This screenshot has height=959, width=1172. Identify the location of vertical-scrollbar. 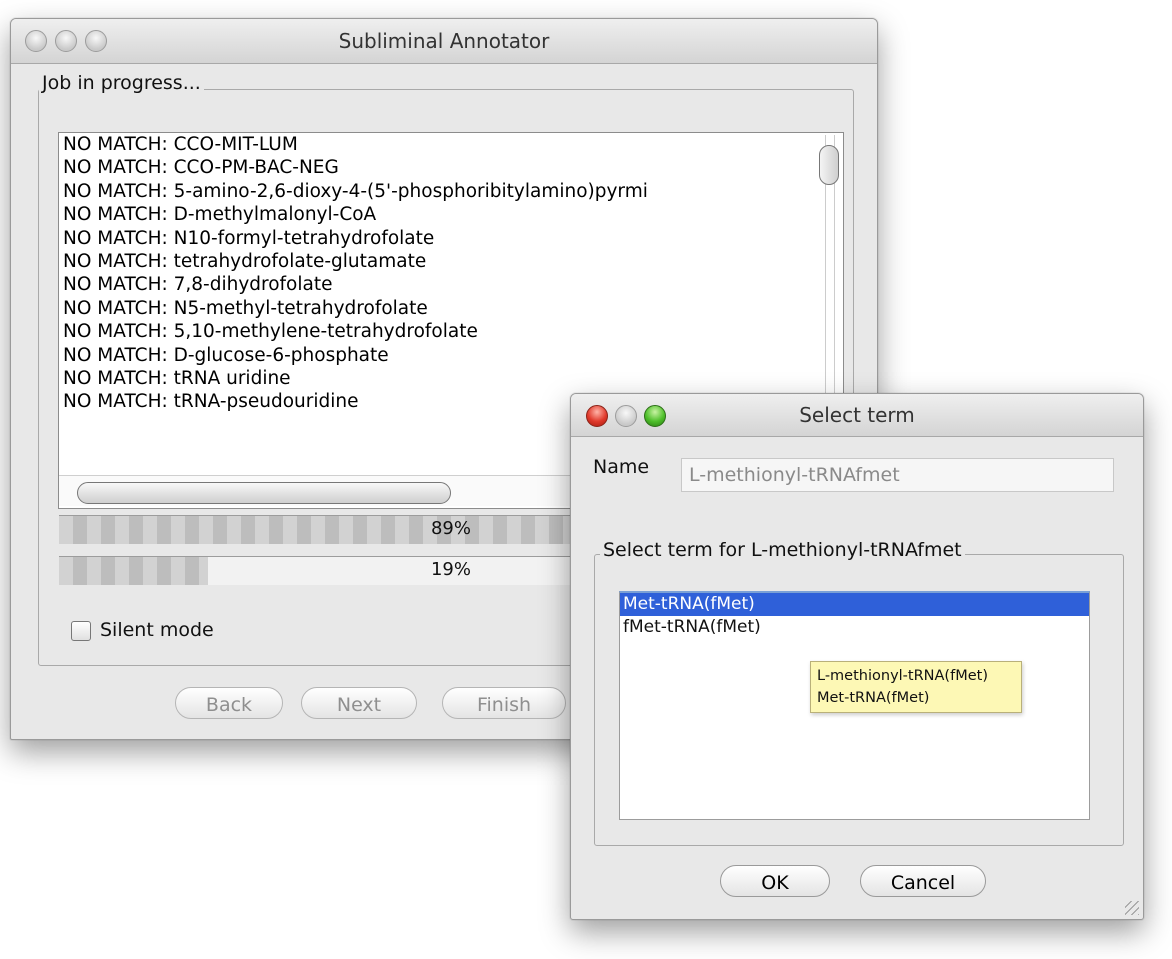
(829, 282).